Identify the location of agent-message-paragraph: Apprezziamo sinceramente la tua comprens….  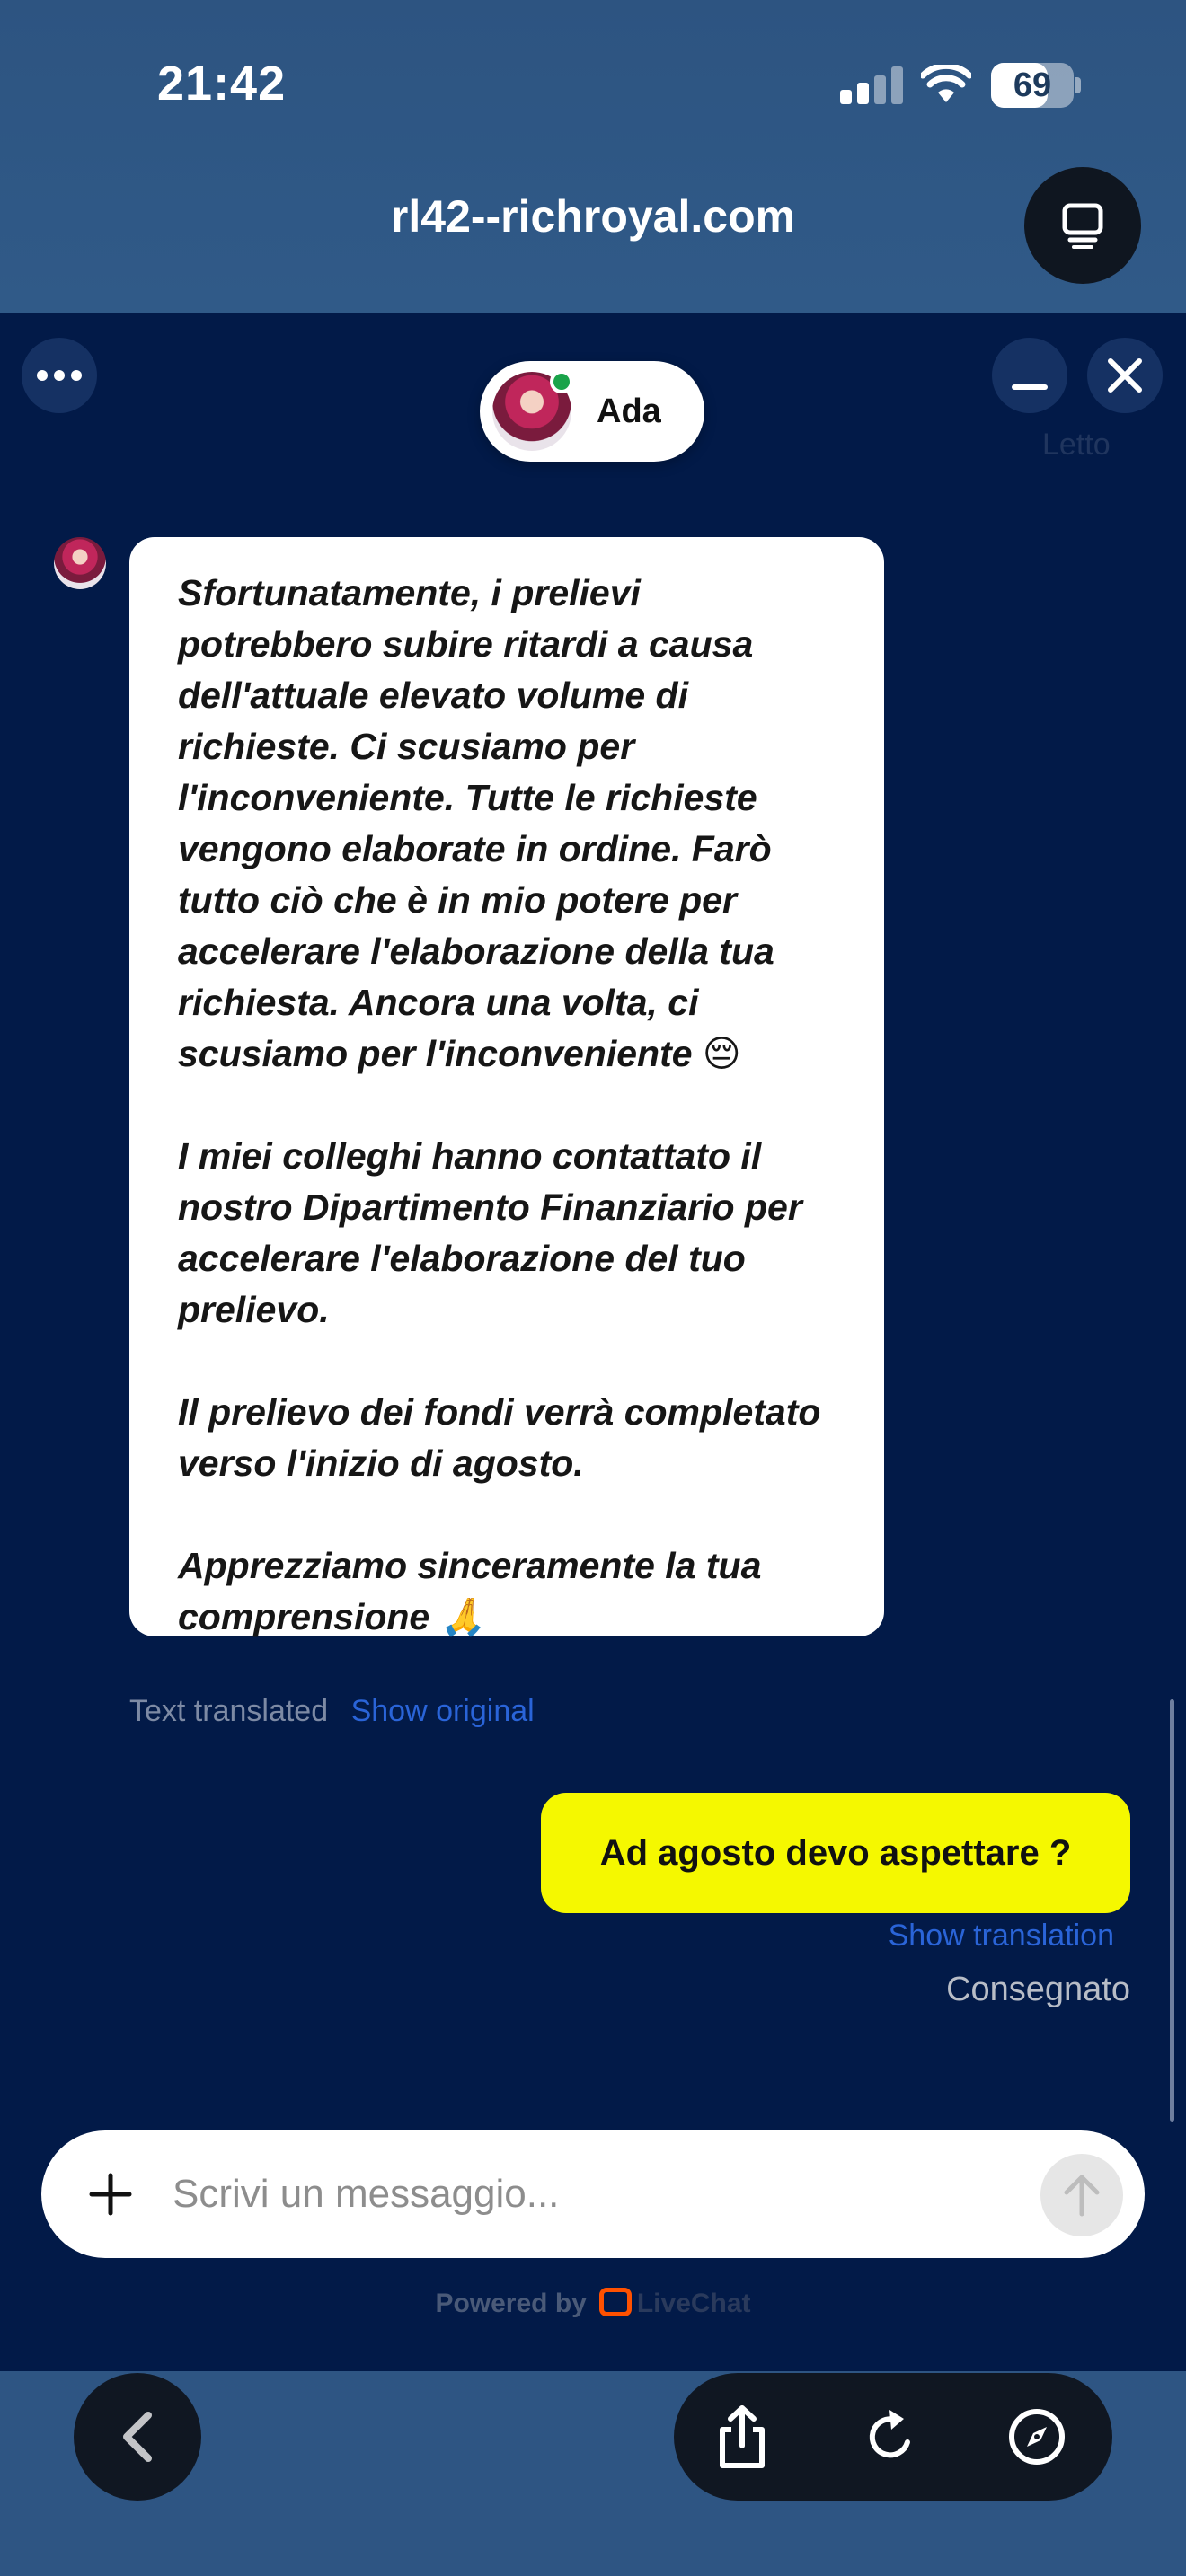
(475, 1591).